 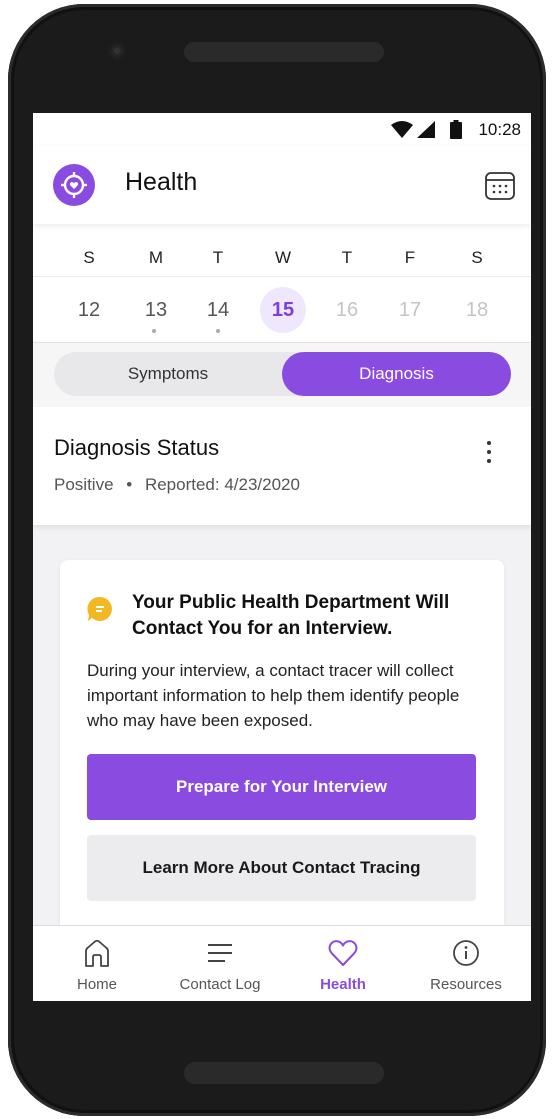 What do you see at coordinates (222, 484) in the screenshot?
I see `reported-date: Reported: 4/23/2020` at bounding box center [222, 484].